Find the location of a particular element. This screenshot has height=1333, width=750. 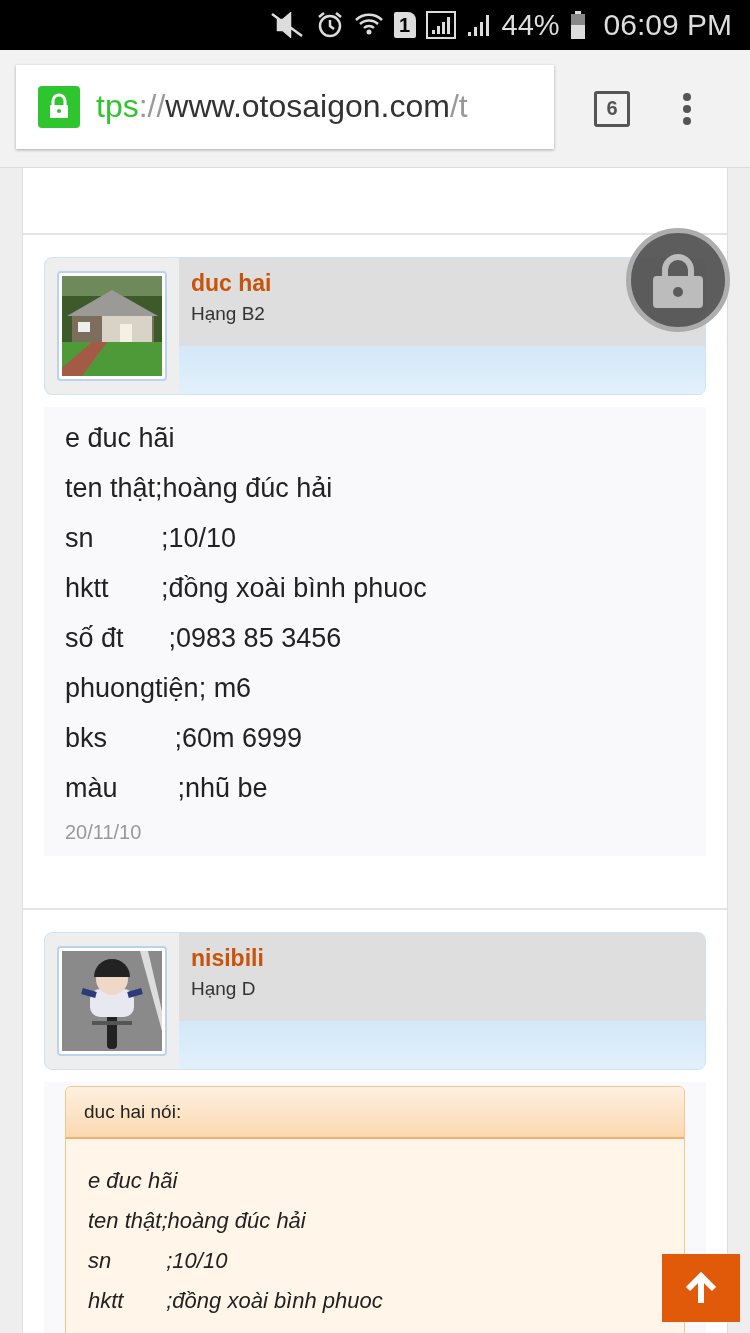

url-text: tps://www.otosaigon.com/t is located at coordinates (282, 106).